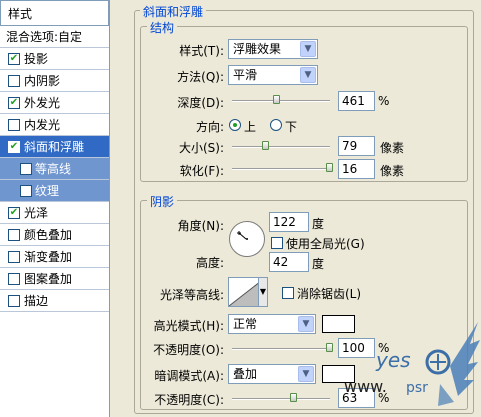 The image size is (481, 417). Describe the element at coordinates (201, 171) in the screenshot. I see `soften-label: 软化(F):` at that location.